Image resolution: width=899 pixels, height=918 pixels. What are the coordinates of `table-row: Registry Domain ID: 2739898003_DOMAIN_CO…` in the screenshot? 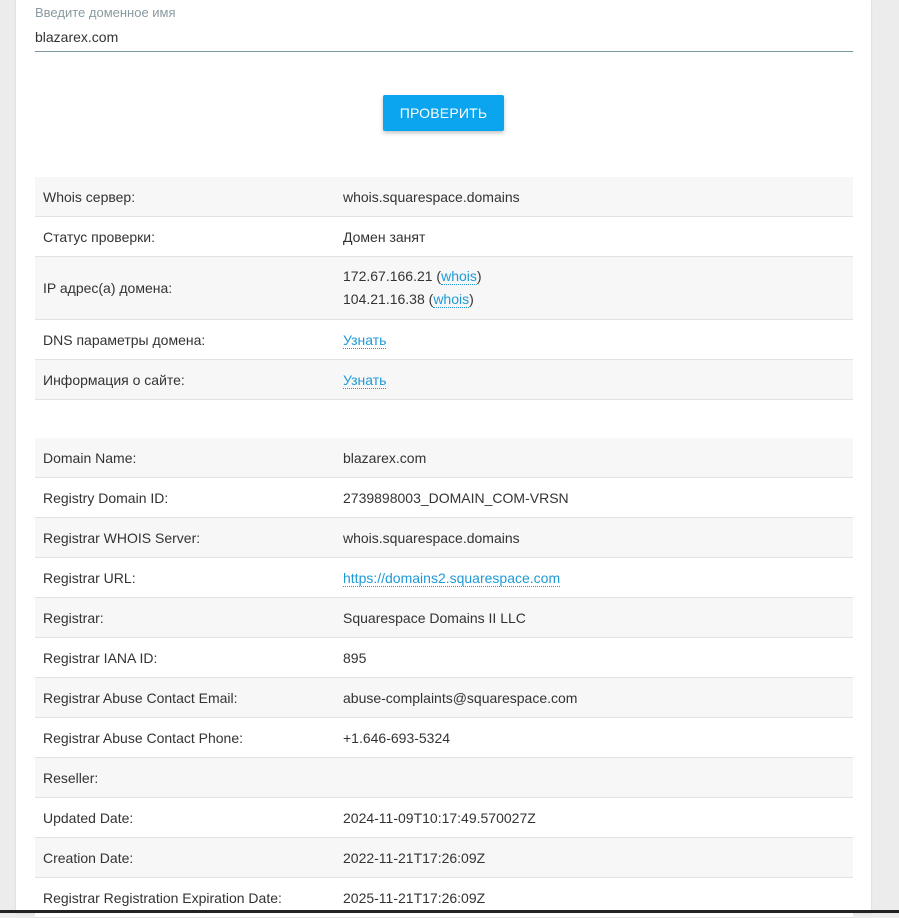 It's located at (444, 497).